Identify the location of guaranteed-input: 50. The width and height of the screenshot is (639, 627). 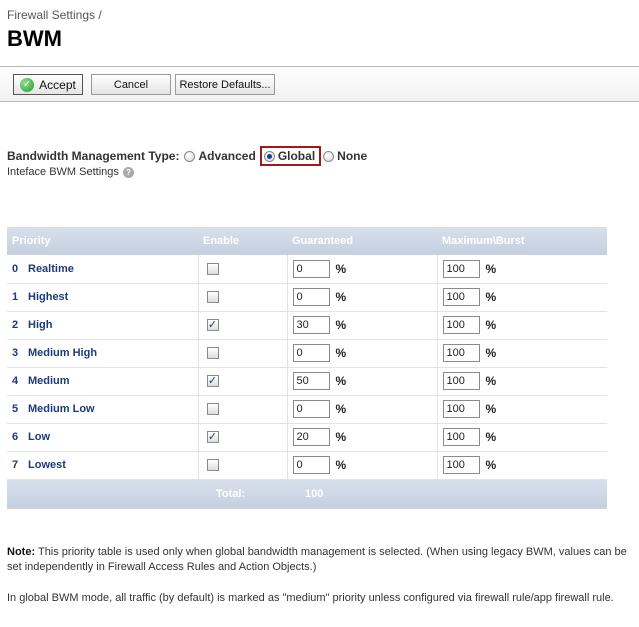
(311, 381).